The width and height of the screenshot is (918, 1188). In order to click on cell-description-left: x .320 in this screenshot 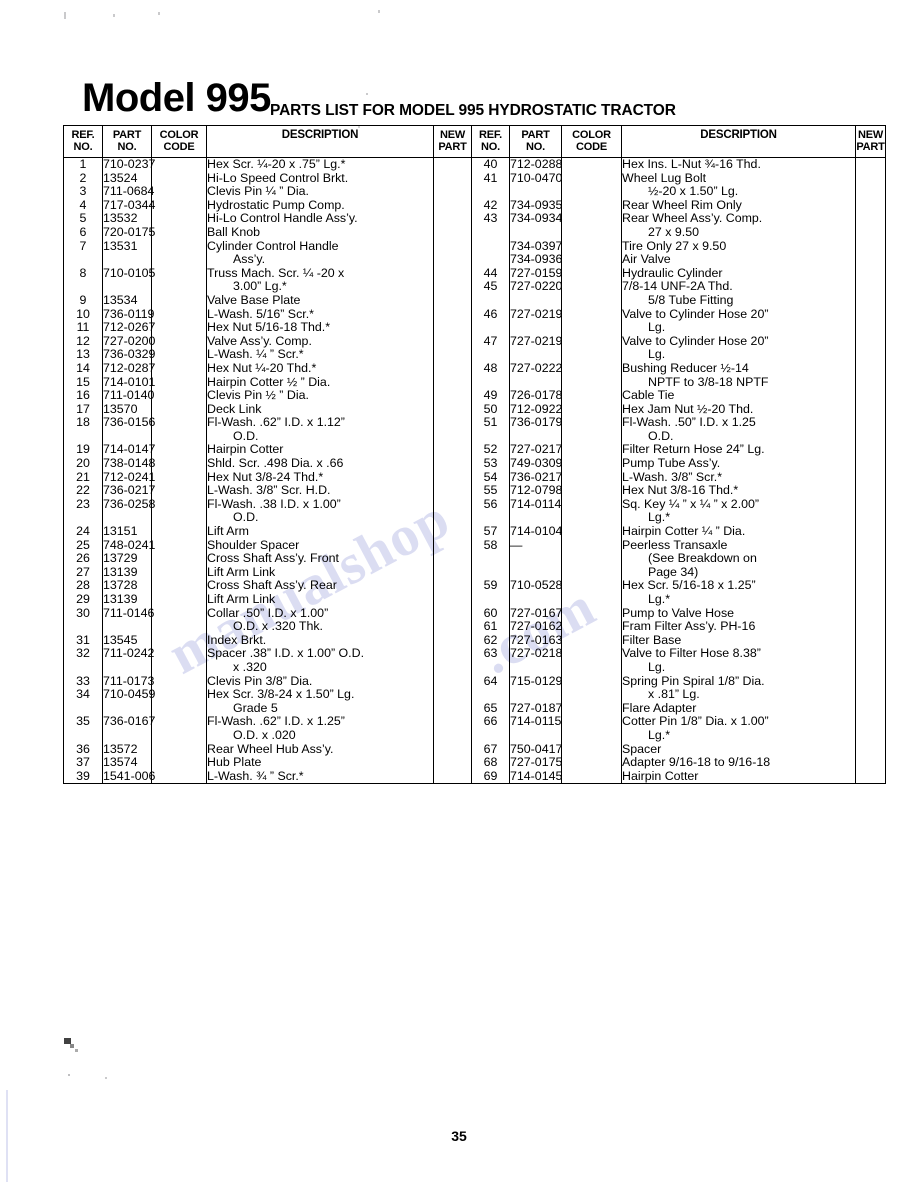, I will do `click(320, 667)`.